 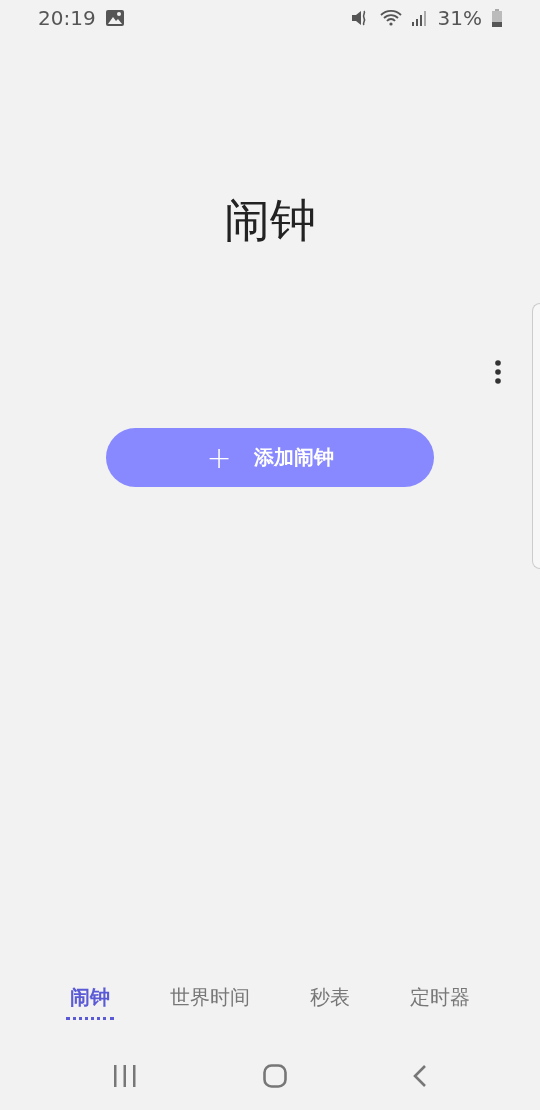 What do you see at coordinates (330, 1001) in the screenshot?
I see `tab: 秒表` at bounding box center [330, 1001].